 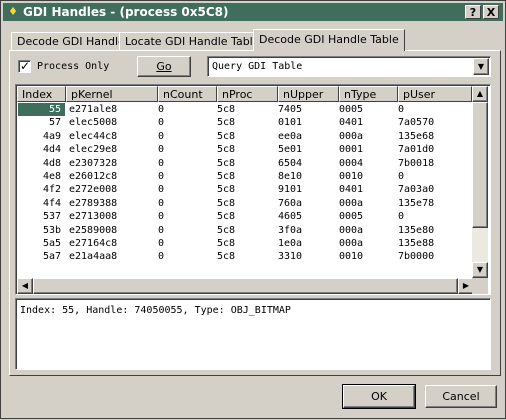 I want to click on table-cell-index: 53b, so click(x=51, y=230).